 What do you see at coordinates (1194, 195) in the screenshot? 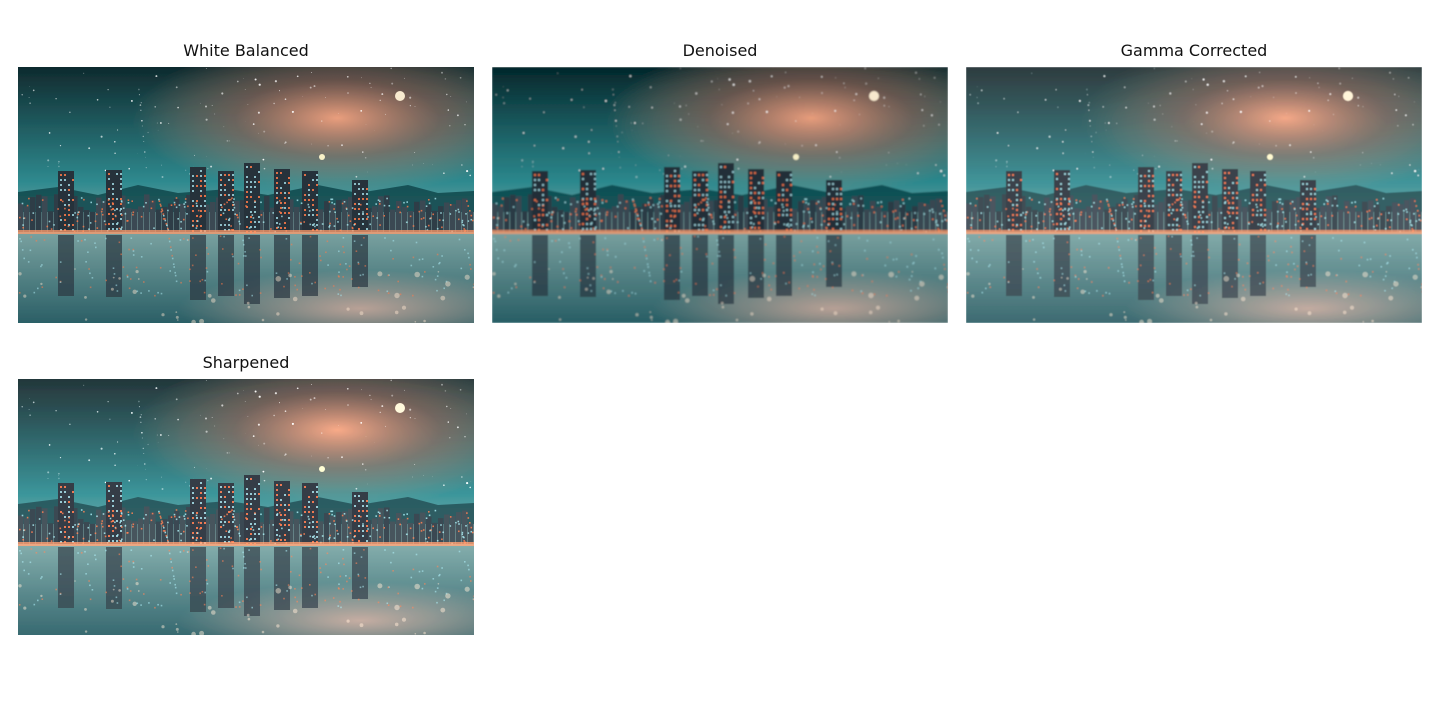
I see `image-gamma-corrected` at bounding box center [1194, 195].